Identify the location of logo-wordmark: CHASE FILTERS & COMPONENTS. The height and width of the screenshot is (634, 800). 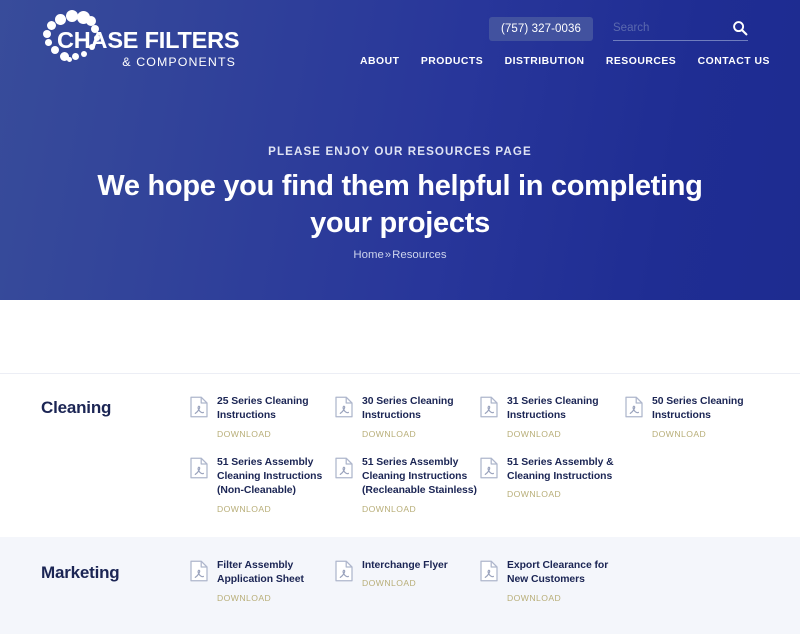
(148, 48).